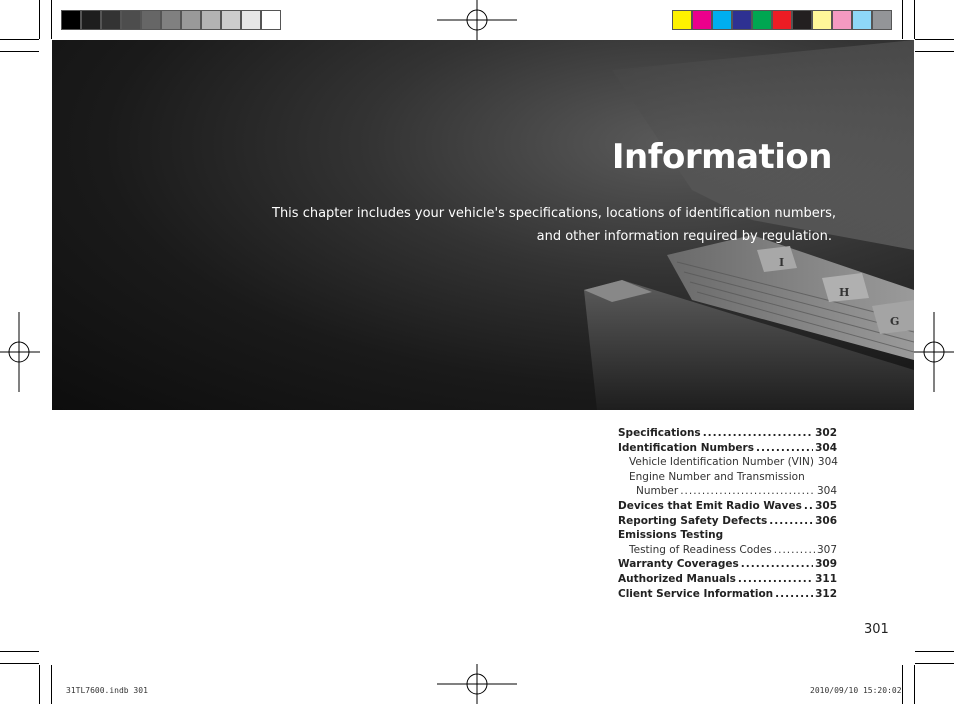 The width and height of the screenshot is (954, 704). What do you see at coordinates (727, 535) in the screenshot?
I see `toc-entry: Emissions Testing` at bounding box center [727, 535].